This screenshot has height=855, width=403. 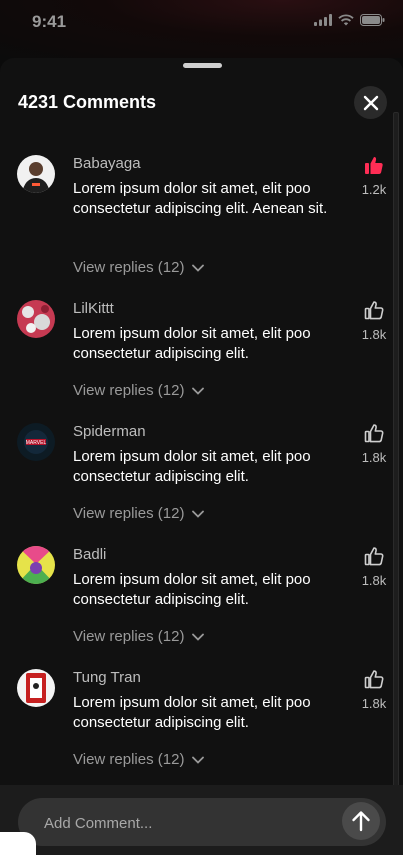 What do you see at coordinates (49, 21) in the screenshot?
I see `status-time: 9:41` at bounding box center [49, 21].